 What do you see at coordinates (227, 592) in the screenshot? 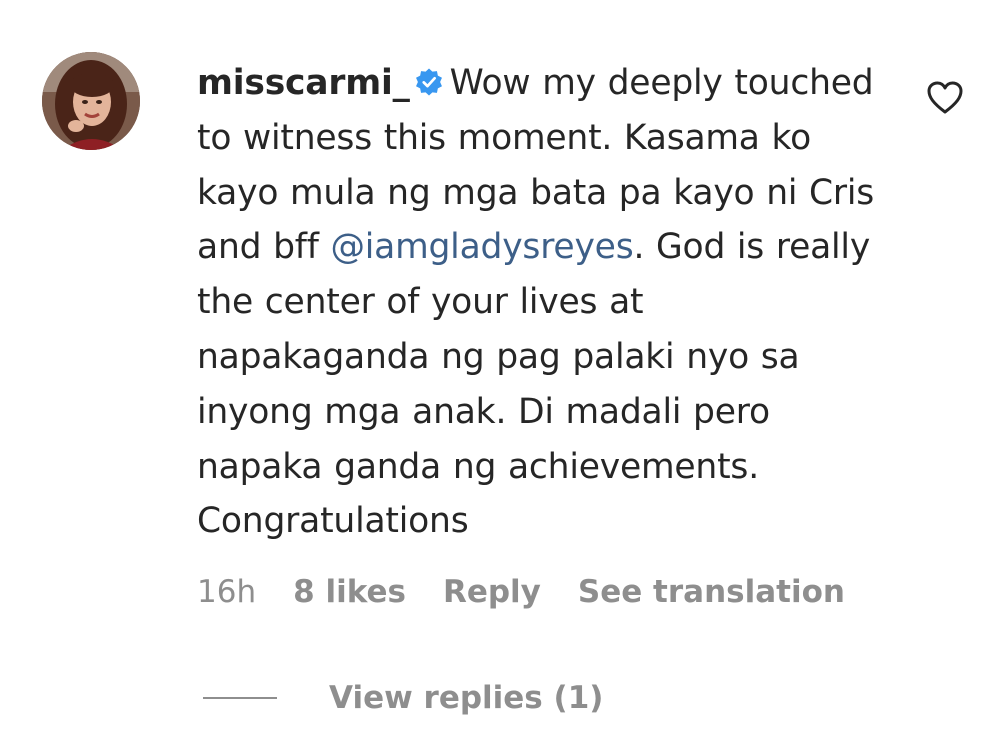
I see `comment-age: 16h` at bounding box center [227, 592].